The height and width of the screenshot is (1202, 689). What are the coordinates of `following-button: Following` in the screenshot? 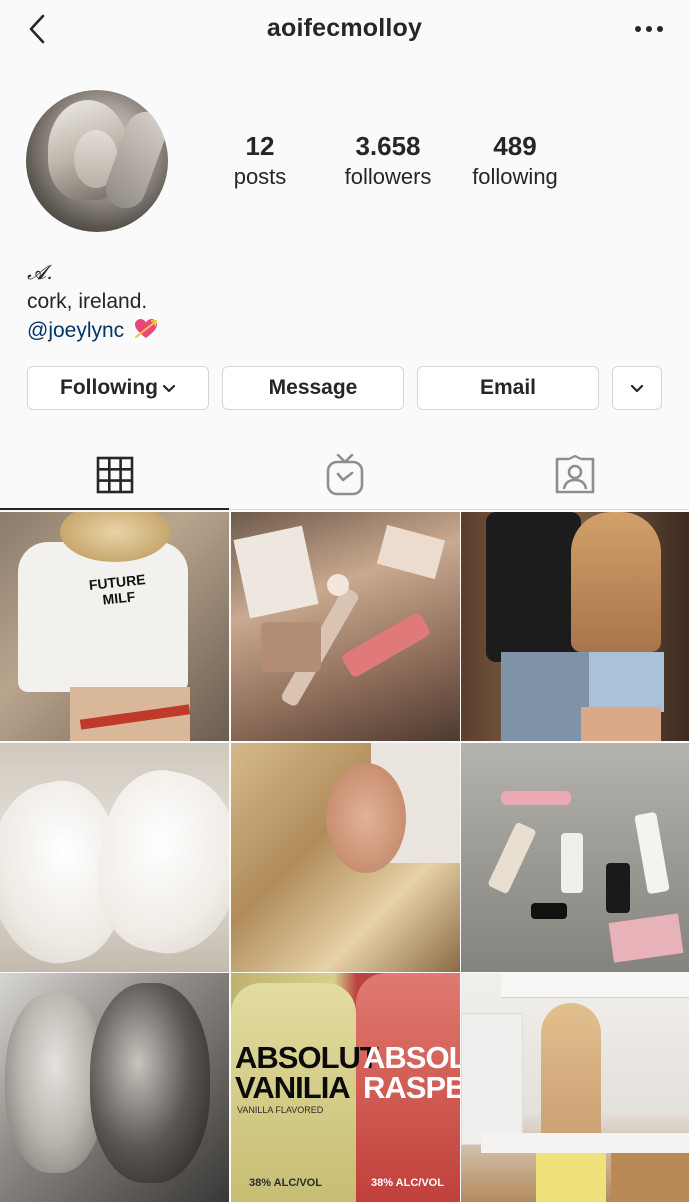 It's located at (118, 388).